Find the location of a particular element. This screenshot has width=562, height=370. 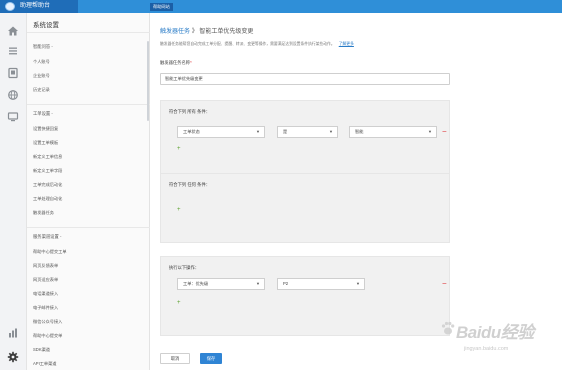

condition-any-title: 符合下列 任何 条件： is located at coordinates (190, 184).